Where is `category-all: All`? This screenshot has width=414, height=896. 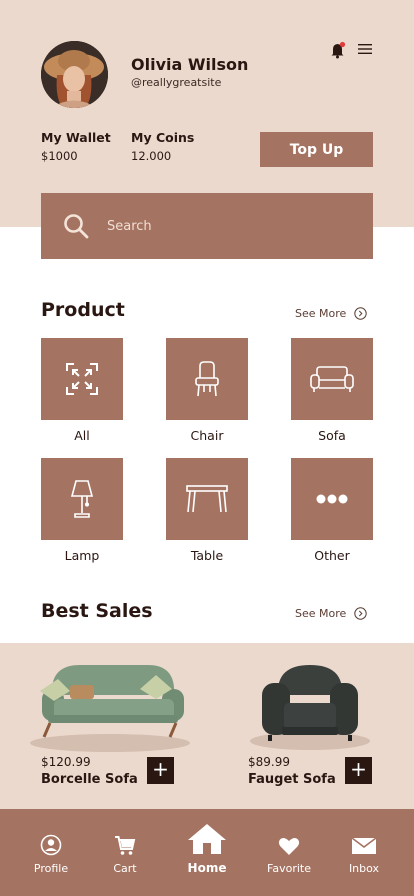
category-all: All is located at coordinates (82, 390).